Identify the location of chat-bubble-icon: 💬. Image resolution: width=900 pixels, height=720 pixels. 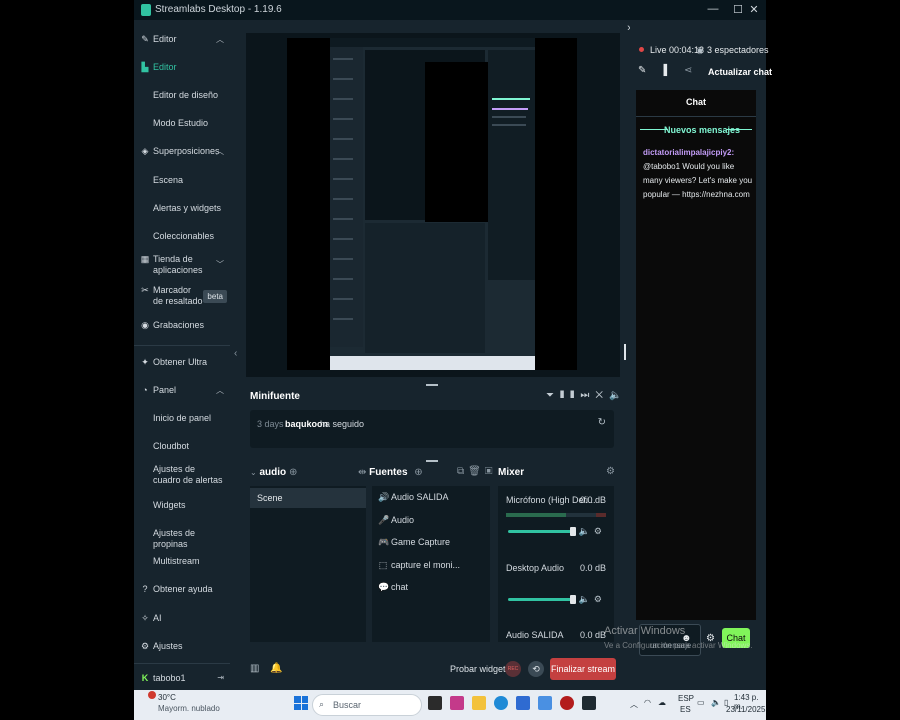
(384, 587).